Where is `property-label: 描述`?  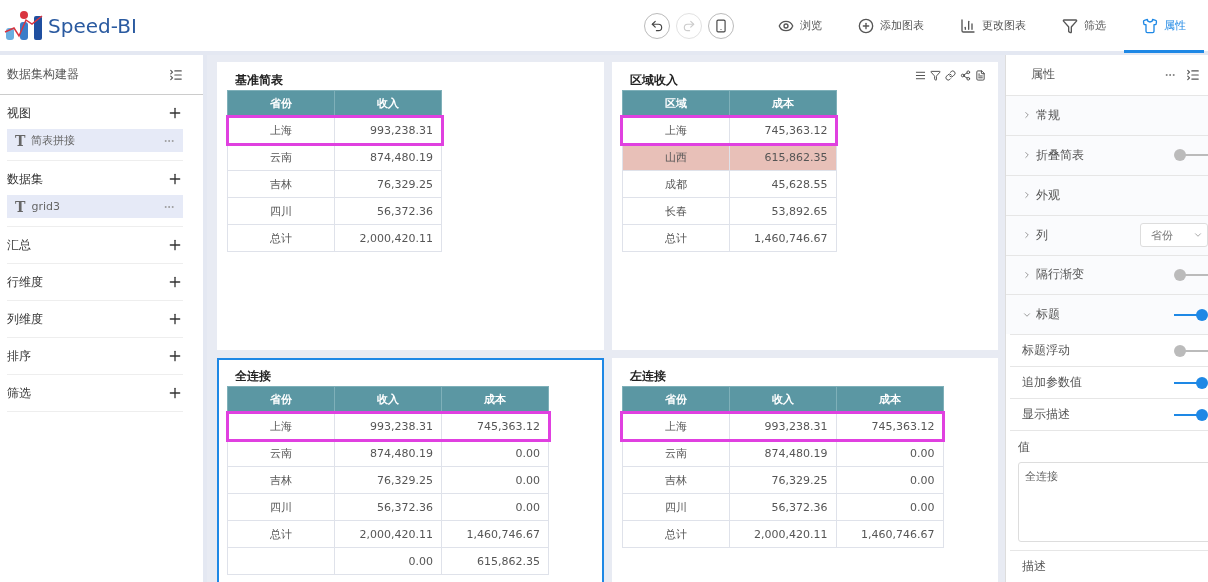
property-label: 描述 is located at coordinates (1034, 567).